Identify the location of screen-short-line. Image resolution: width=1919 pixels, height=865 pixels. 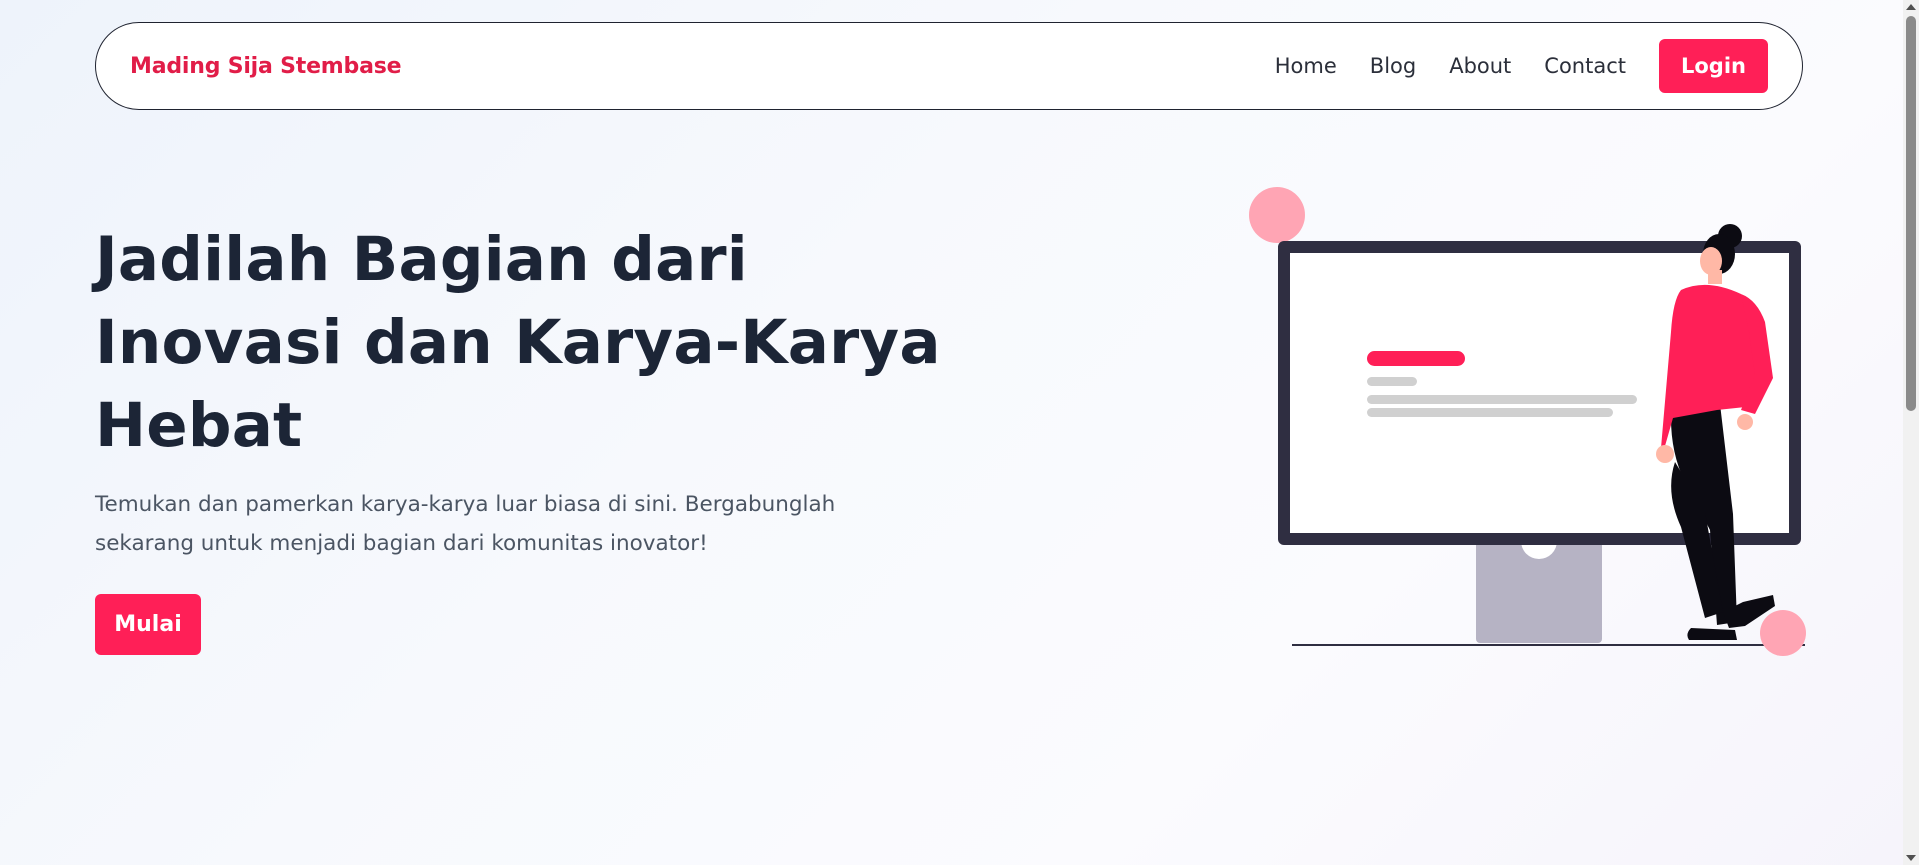
(1392, 381).